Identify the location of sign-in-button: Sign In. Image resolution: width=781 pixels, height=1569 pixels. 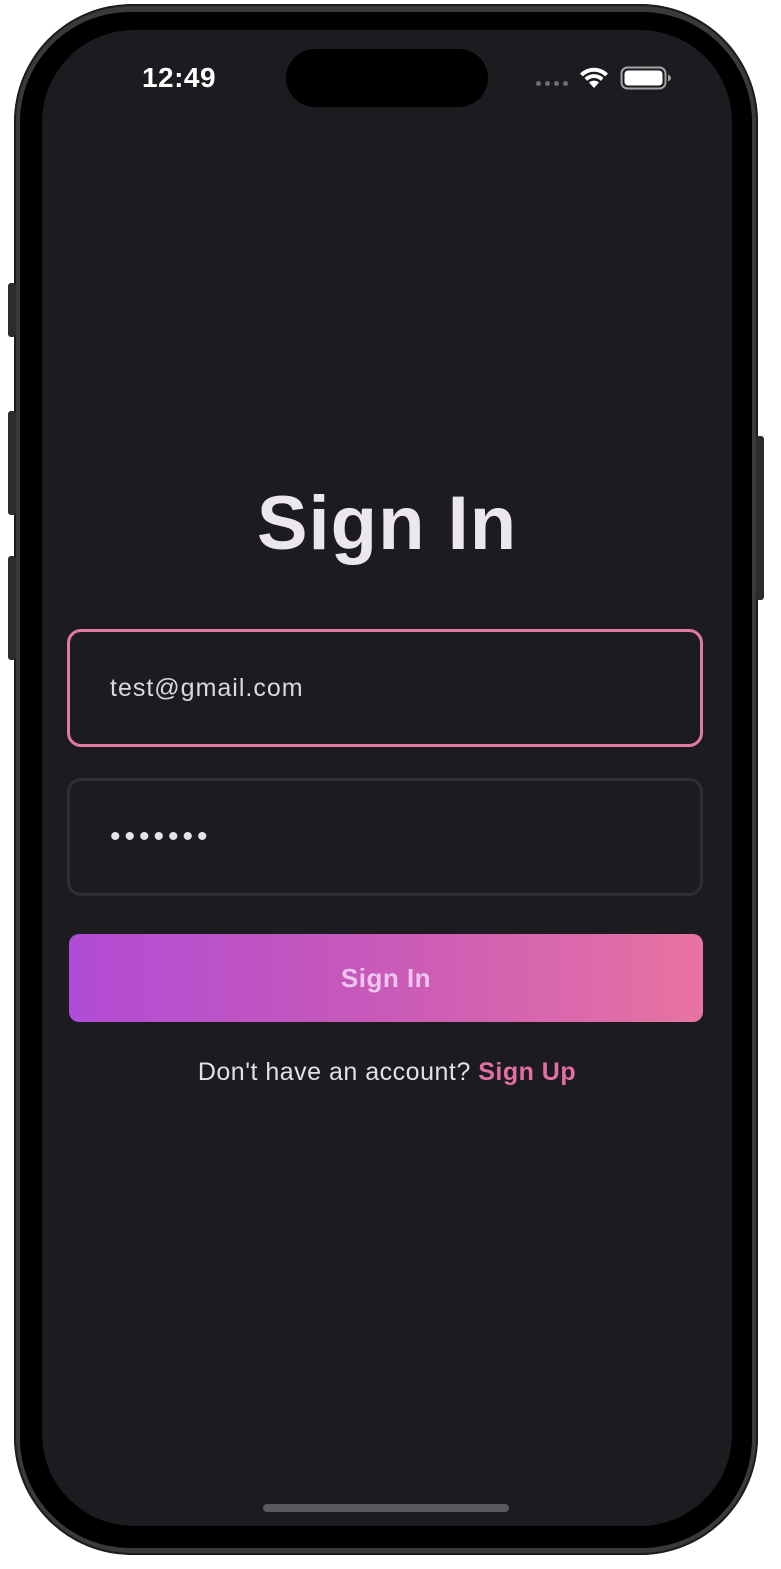
(386, 978).